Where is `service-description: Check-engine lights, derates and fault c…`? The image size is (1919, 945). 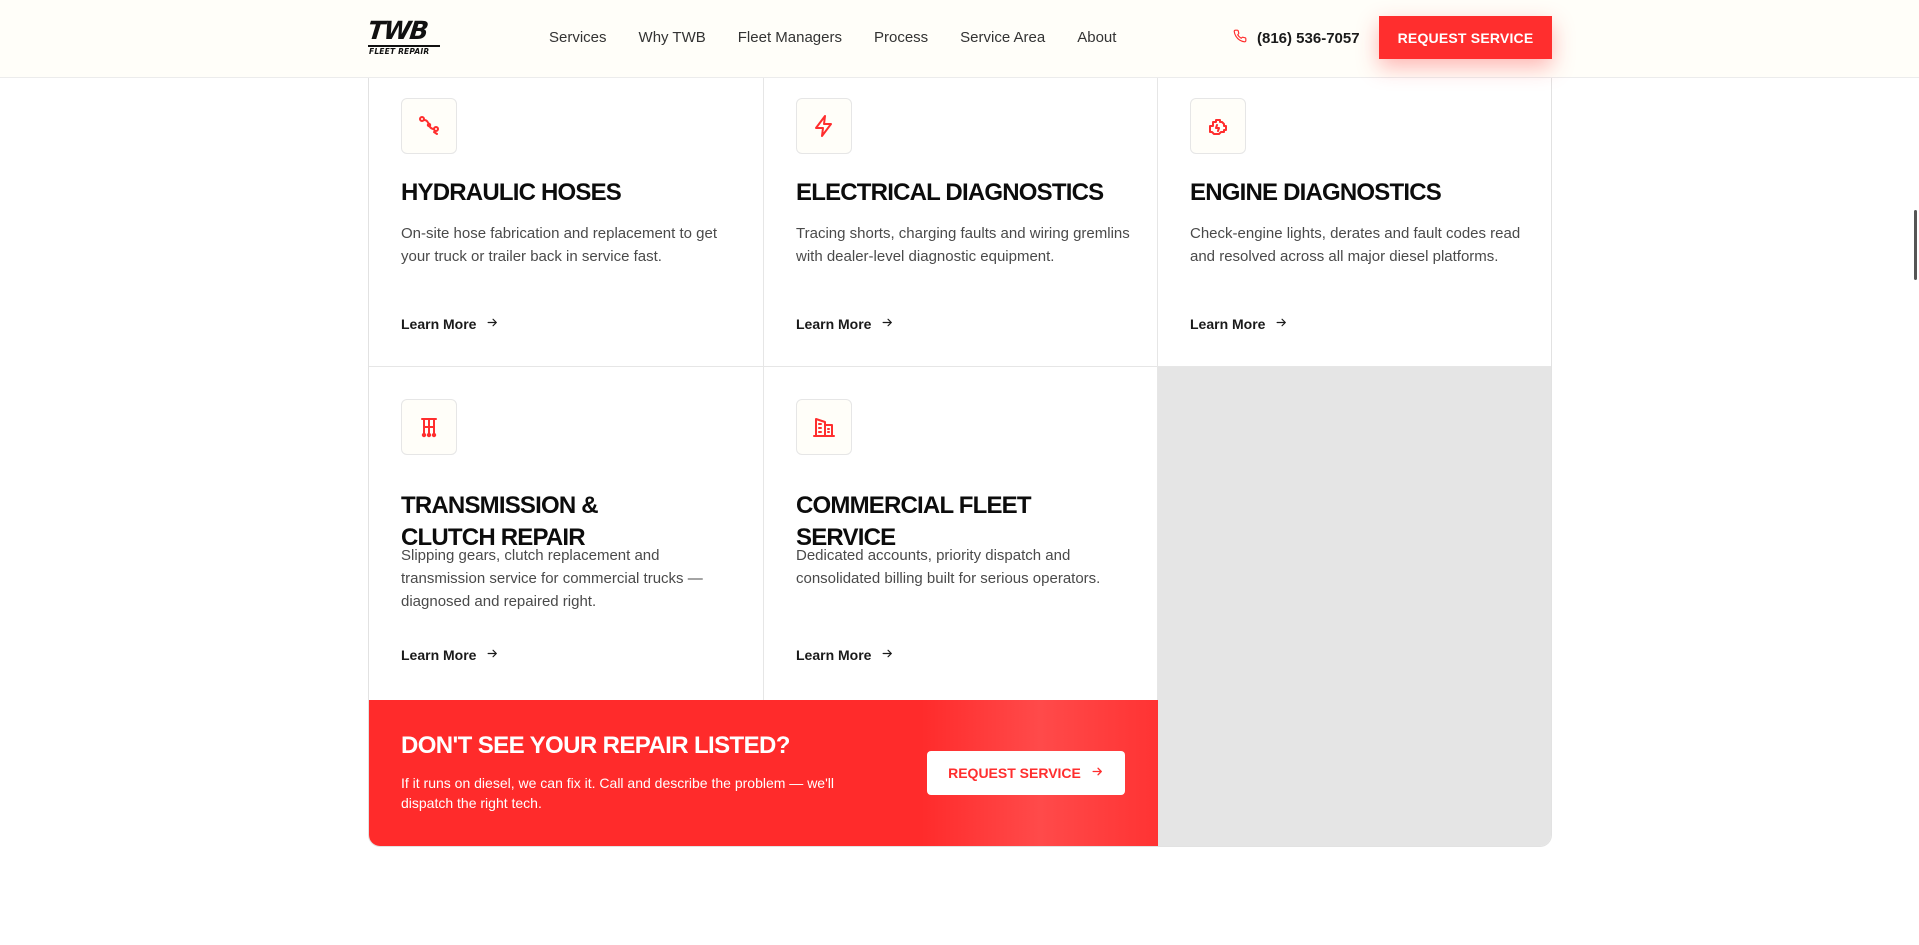 service-description: Check-engine lights, derates and fault c… is located at coordinates (1355, 245).